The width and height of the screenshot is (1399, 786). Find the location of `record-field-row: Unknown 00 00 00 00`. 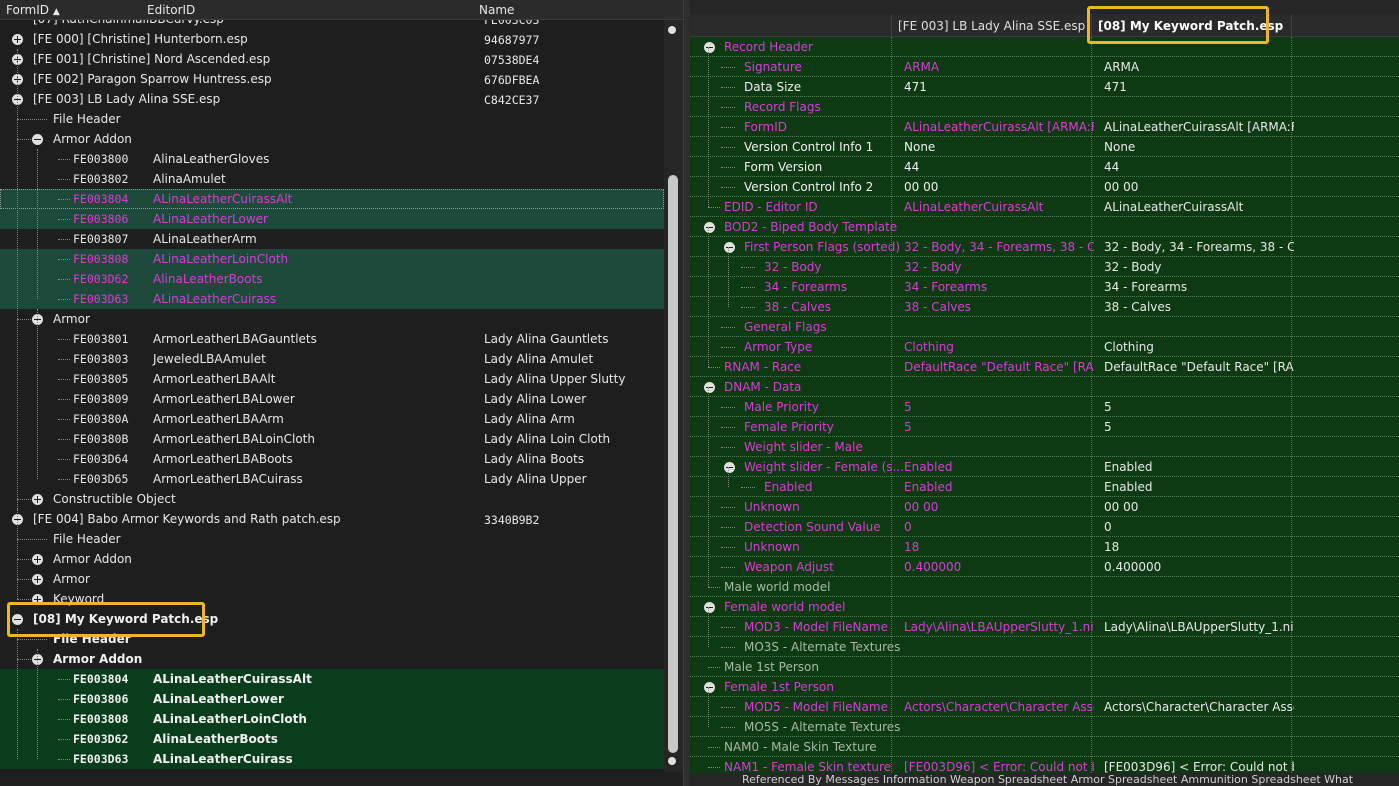

record-field-row: Unknown 00 00 00 00 is located at coordinates (1044, 507).